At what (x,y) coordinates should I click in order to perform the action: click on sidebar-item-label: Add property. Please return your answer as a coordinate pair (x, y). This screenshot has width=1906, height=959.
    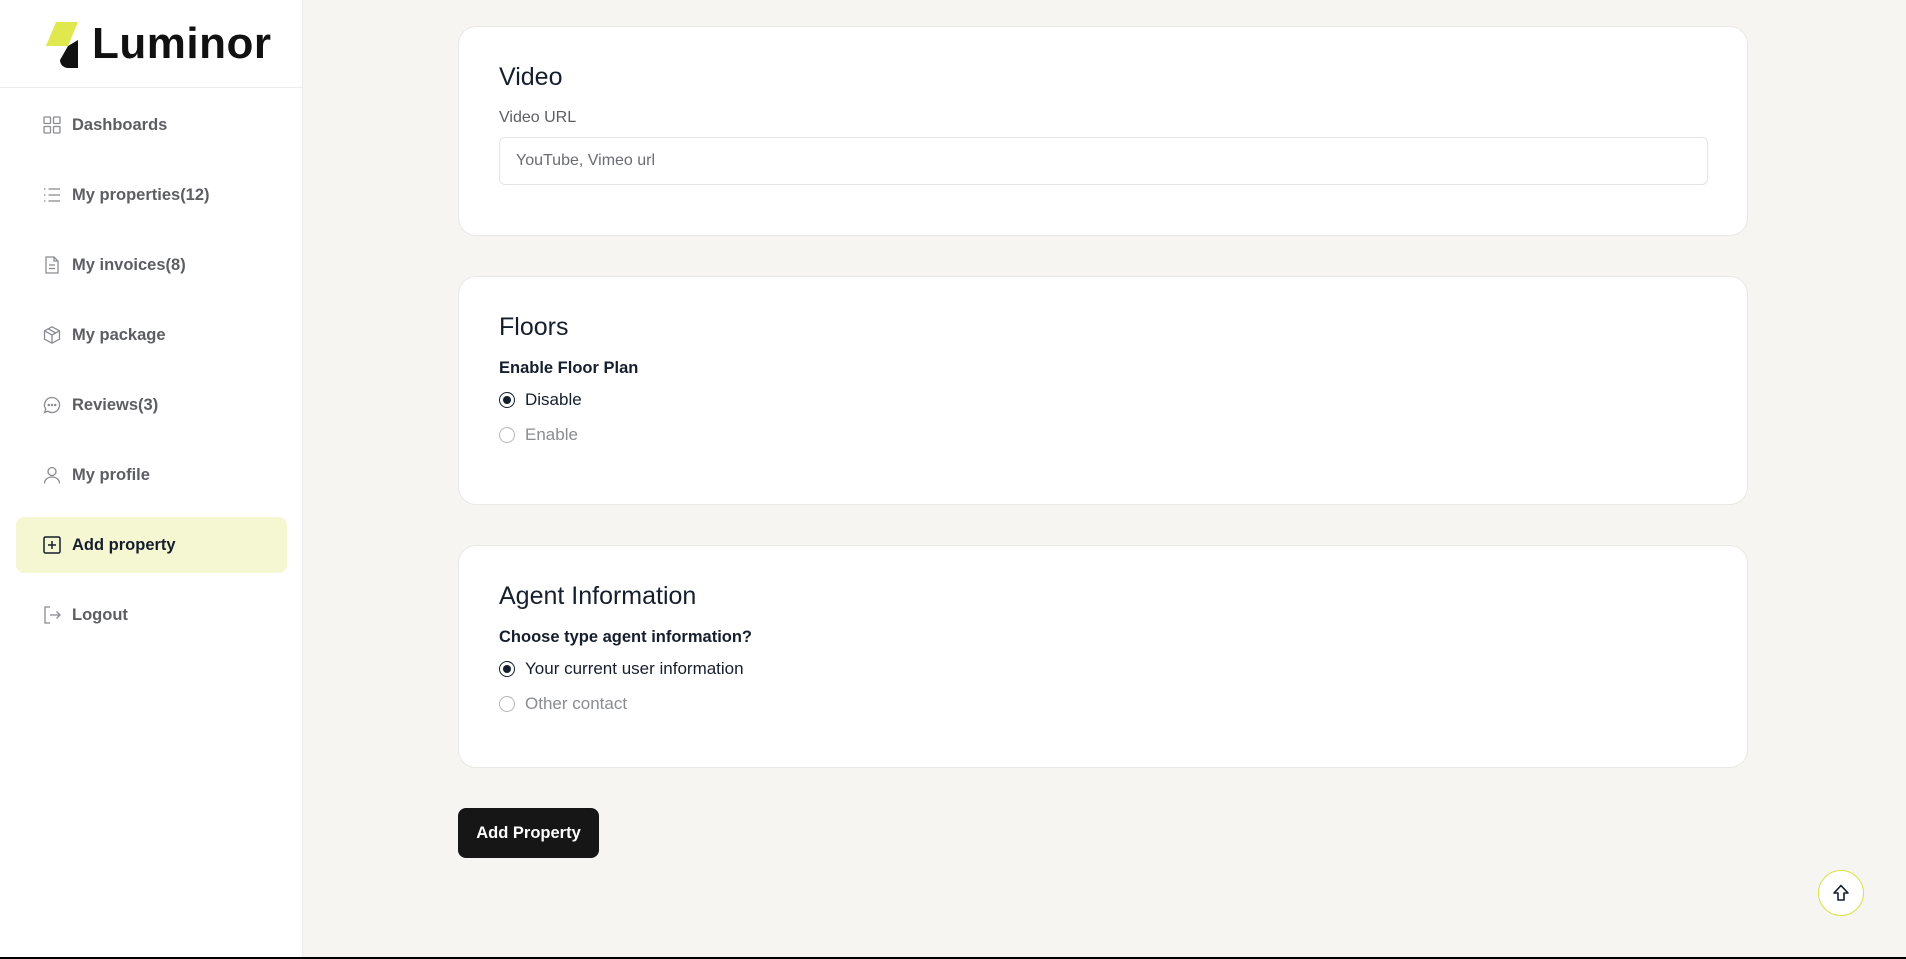
    Looking at the image, I should click on (124, 544).